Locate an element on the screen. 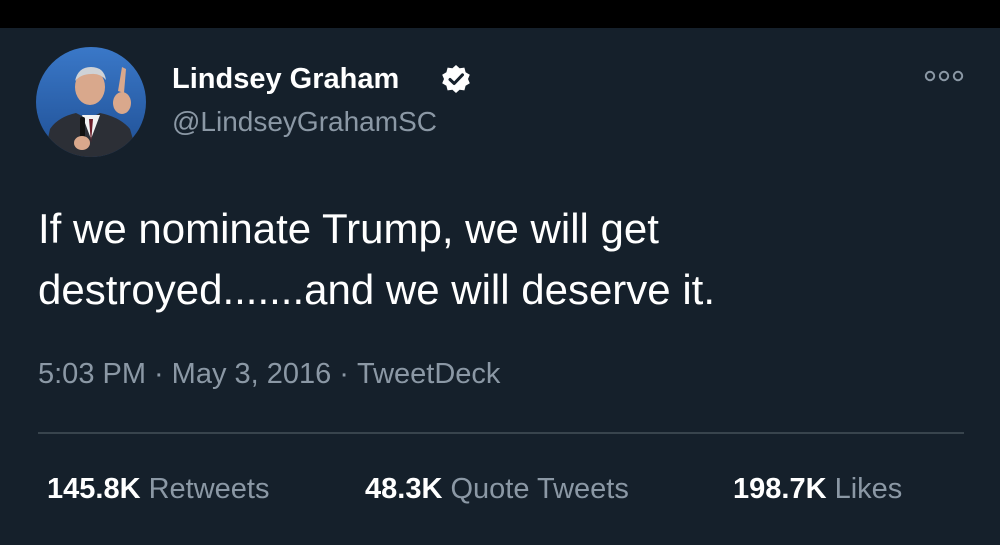 The height and width of the screenshot is (545, 1000). retweets-label: Retweets is located at coordinates (209, 489).